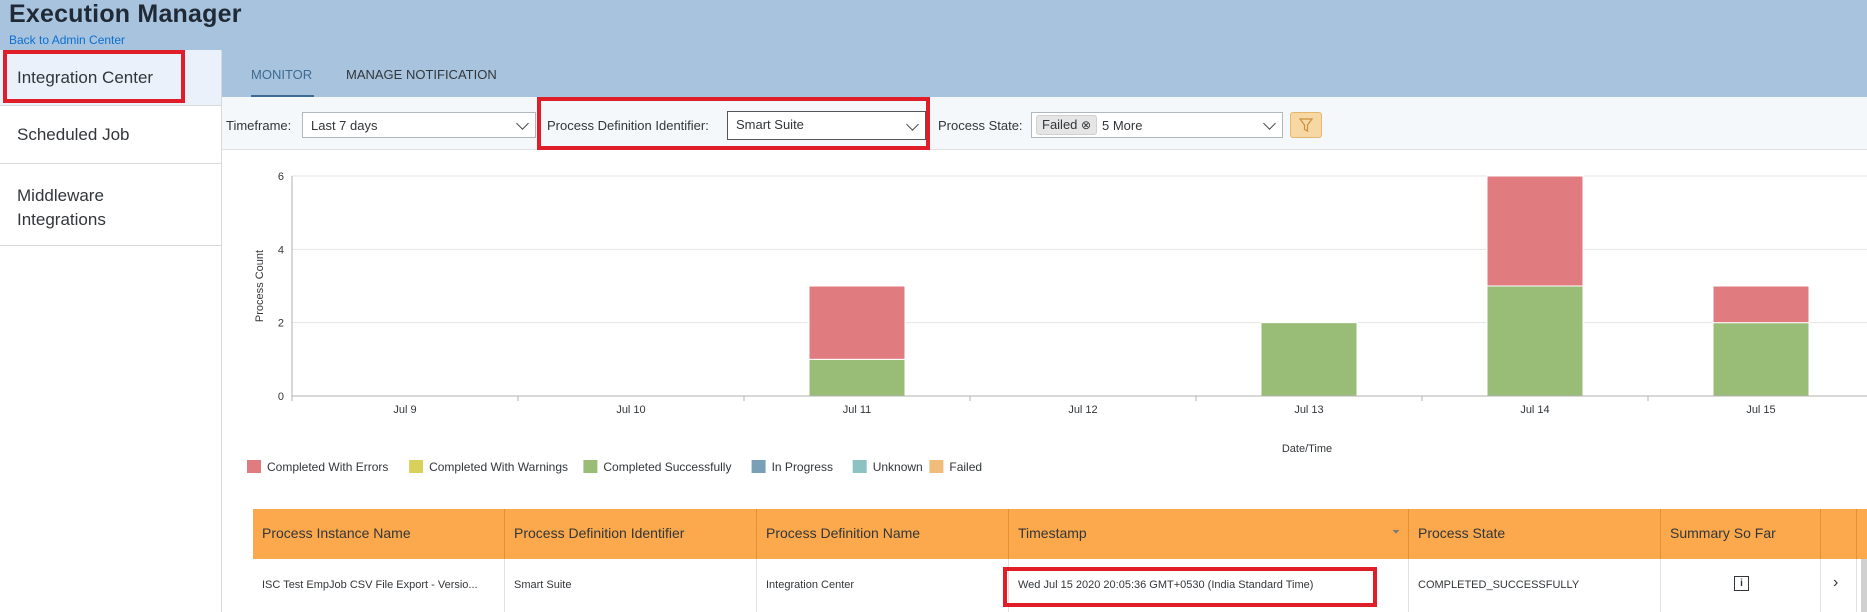 This screenshot has height=612, width=1867. I want to click on tab-manage-notification: MANAGE NOTIFICATION, so click(421, 74).